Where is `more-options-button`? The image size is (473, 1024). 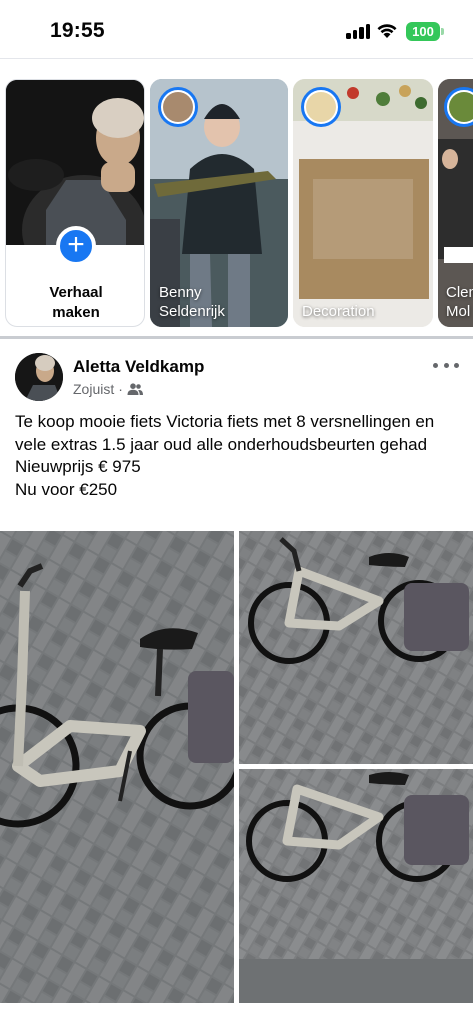
more-options-button is located at coordinates (446, 365).